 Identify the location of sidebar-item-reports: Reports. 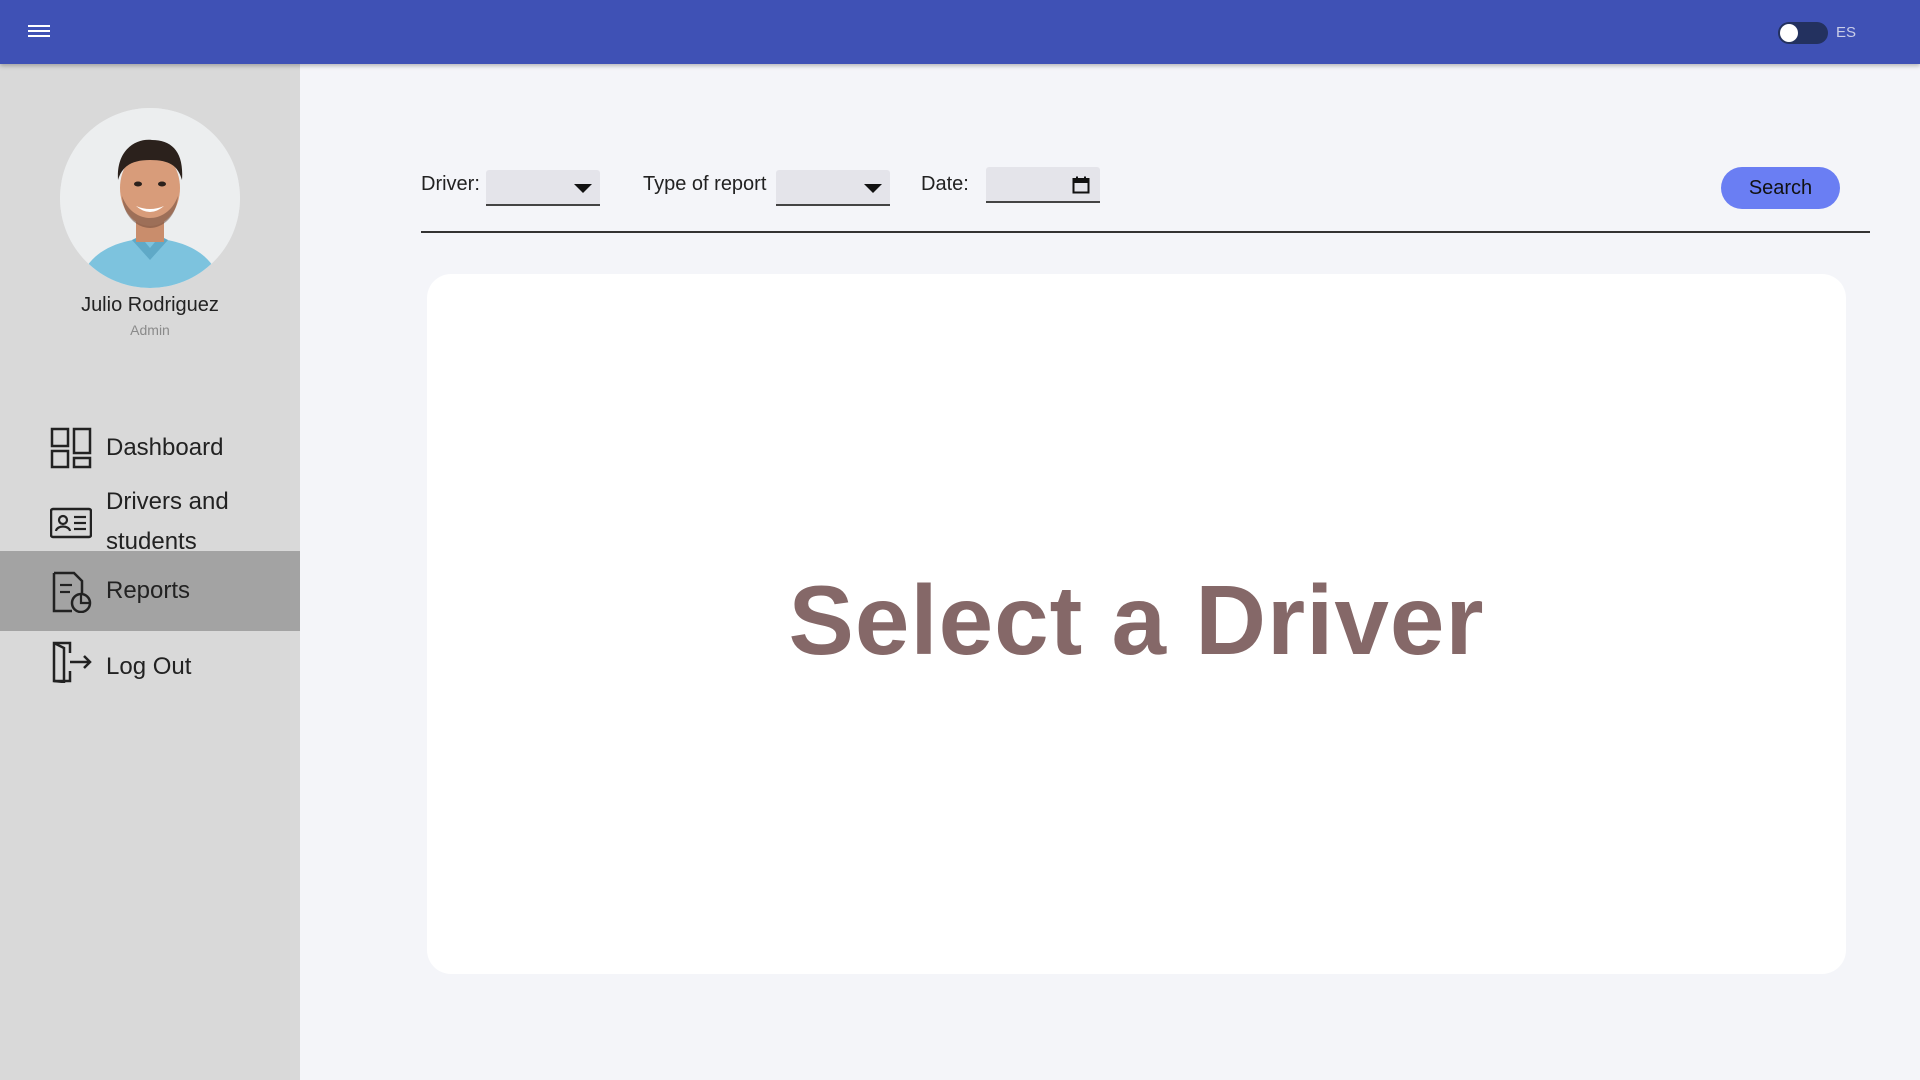
(150, 591).